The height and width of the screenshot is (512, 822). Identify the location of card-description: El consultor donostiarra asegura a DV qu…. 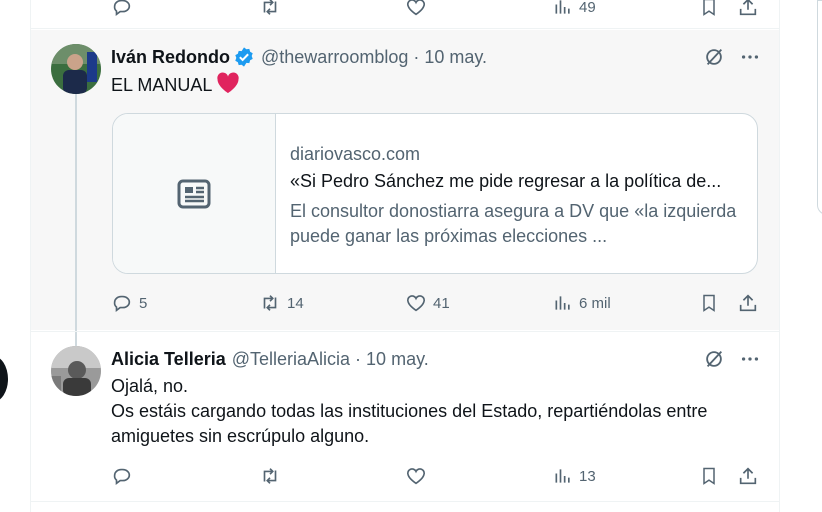
(513, 223).